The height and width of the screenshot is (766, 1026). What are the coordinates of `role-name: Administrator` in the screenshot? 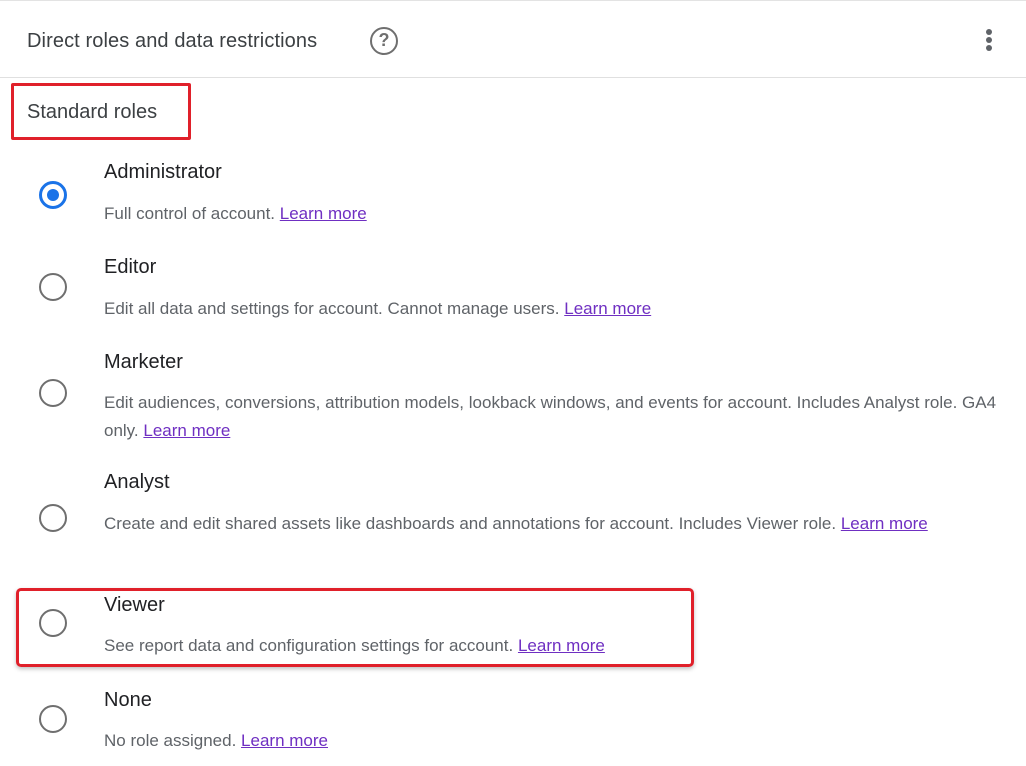 It's located at (163, 172).